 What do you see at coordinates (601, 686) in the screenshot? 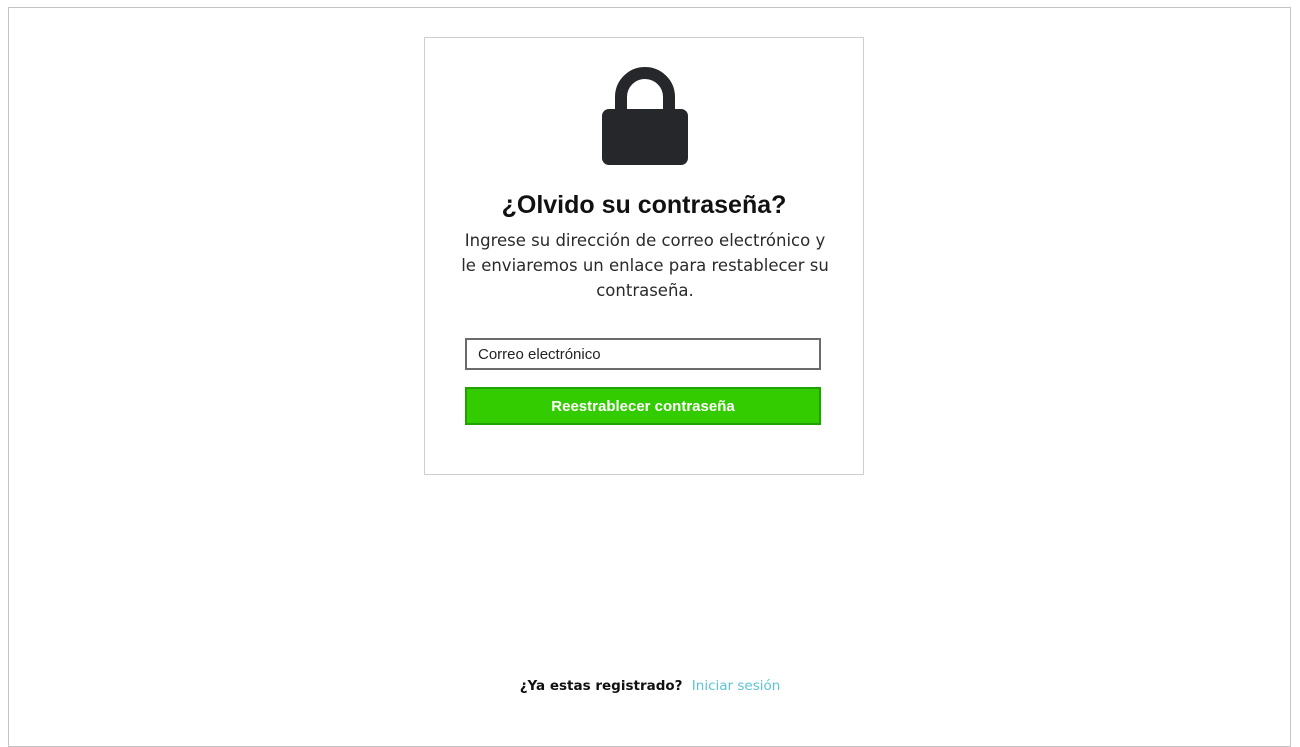
I see `already-registered-text: ¿Ya estas registrado?` at bounding box center [601, 686].